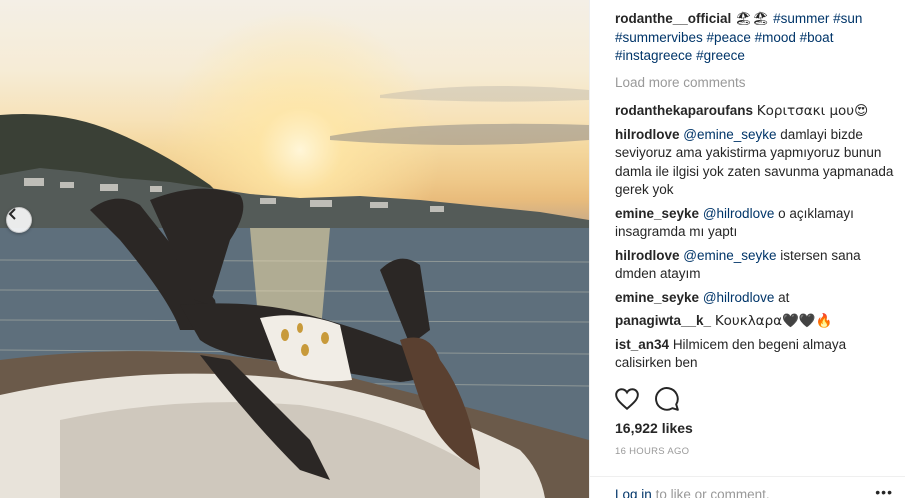  What do you see at coordinates (884, 491) in the screenshot?
I see `more-options-button: •••` at bounding box center [884, 491].